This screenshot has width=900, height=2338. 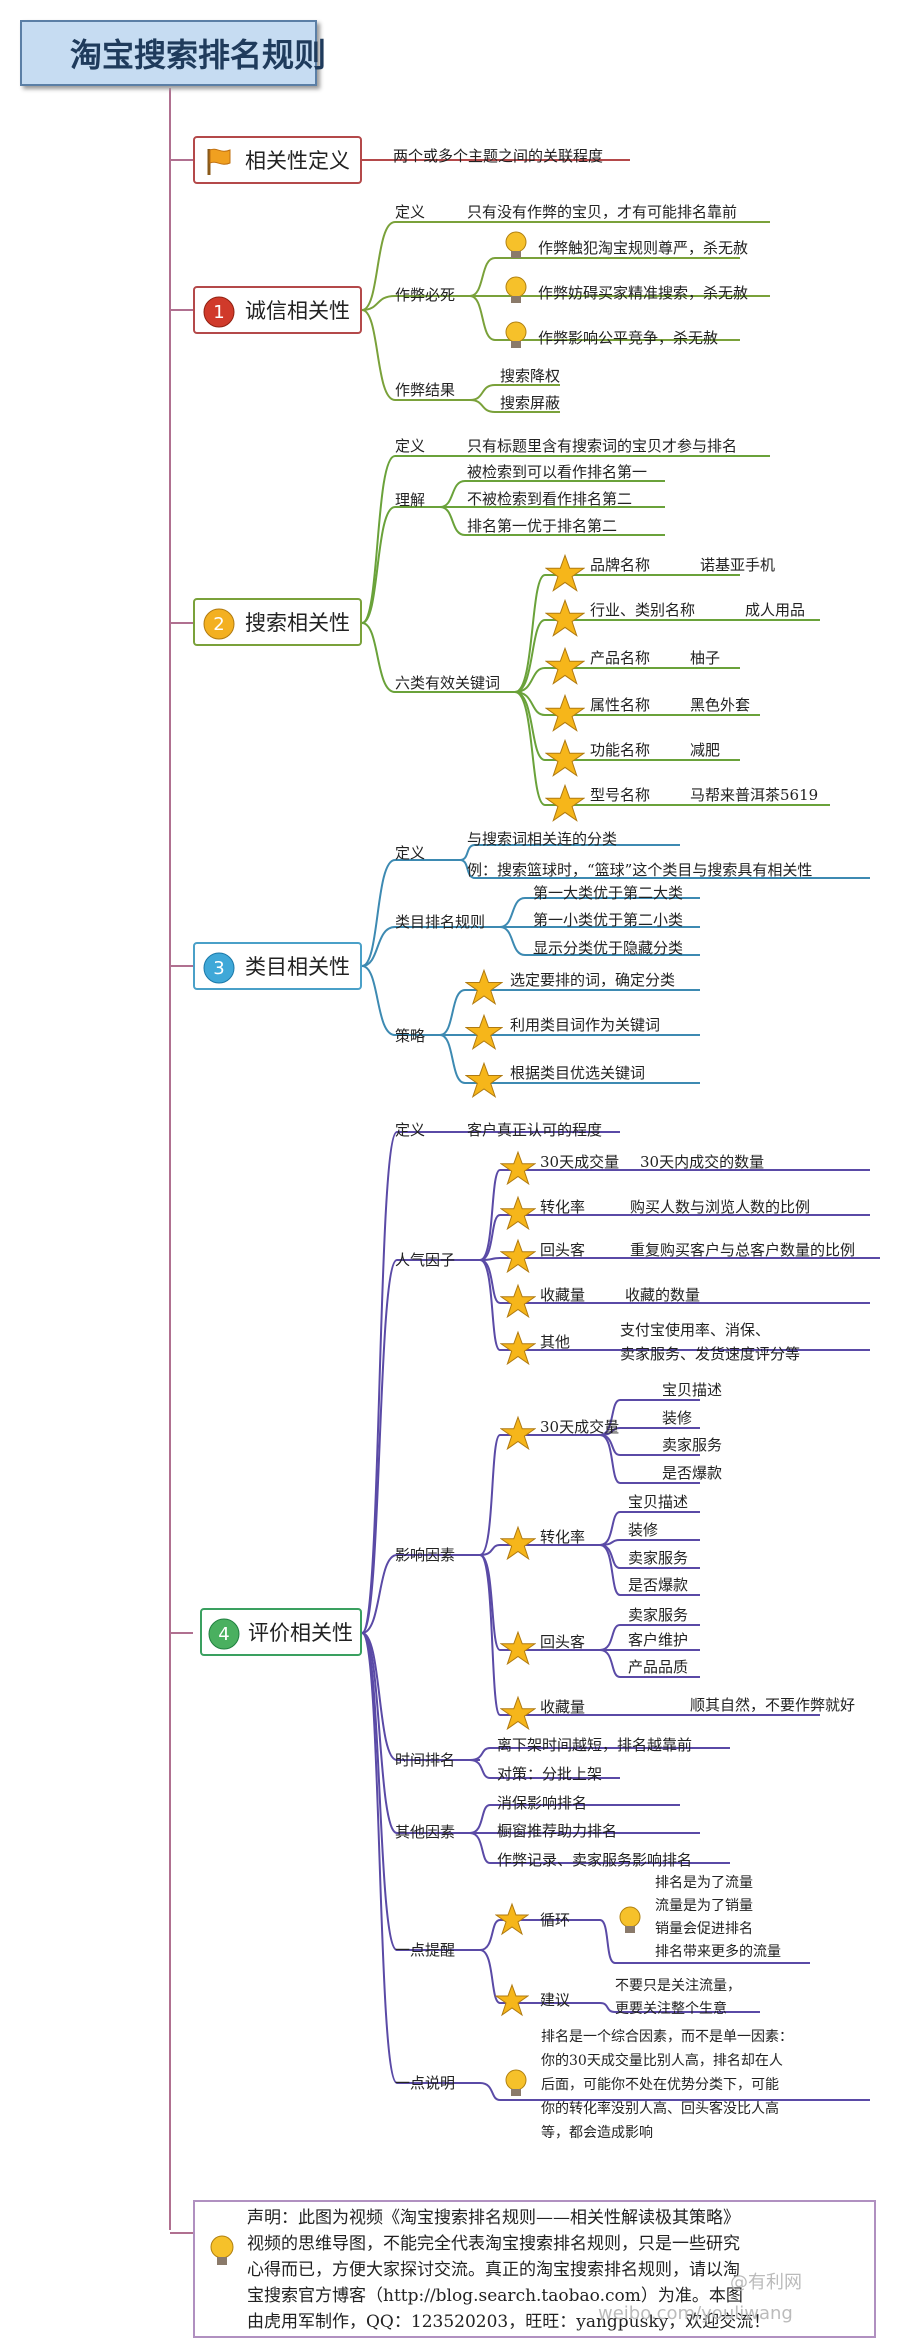 What do you see at coordinates (555, 2000) in the screenshot?
I see `b4-advice-key: 建议` at bounding box center [555, 2000].